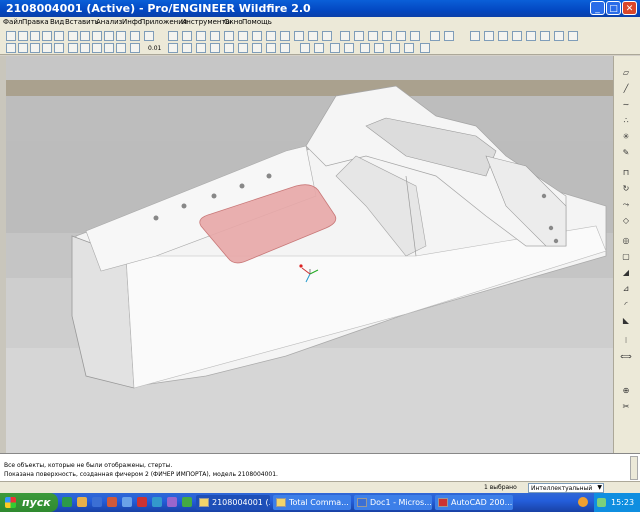 This screenshot has height=512, width=640. Describe the element at coordinates (629, 8) in the screenshot. I see `close-button: ✕` at that location.